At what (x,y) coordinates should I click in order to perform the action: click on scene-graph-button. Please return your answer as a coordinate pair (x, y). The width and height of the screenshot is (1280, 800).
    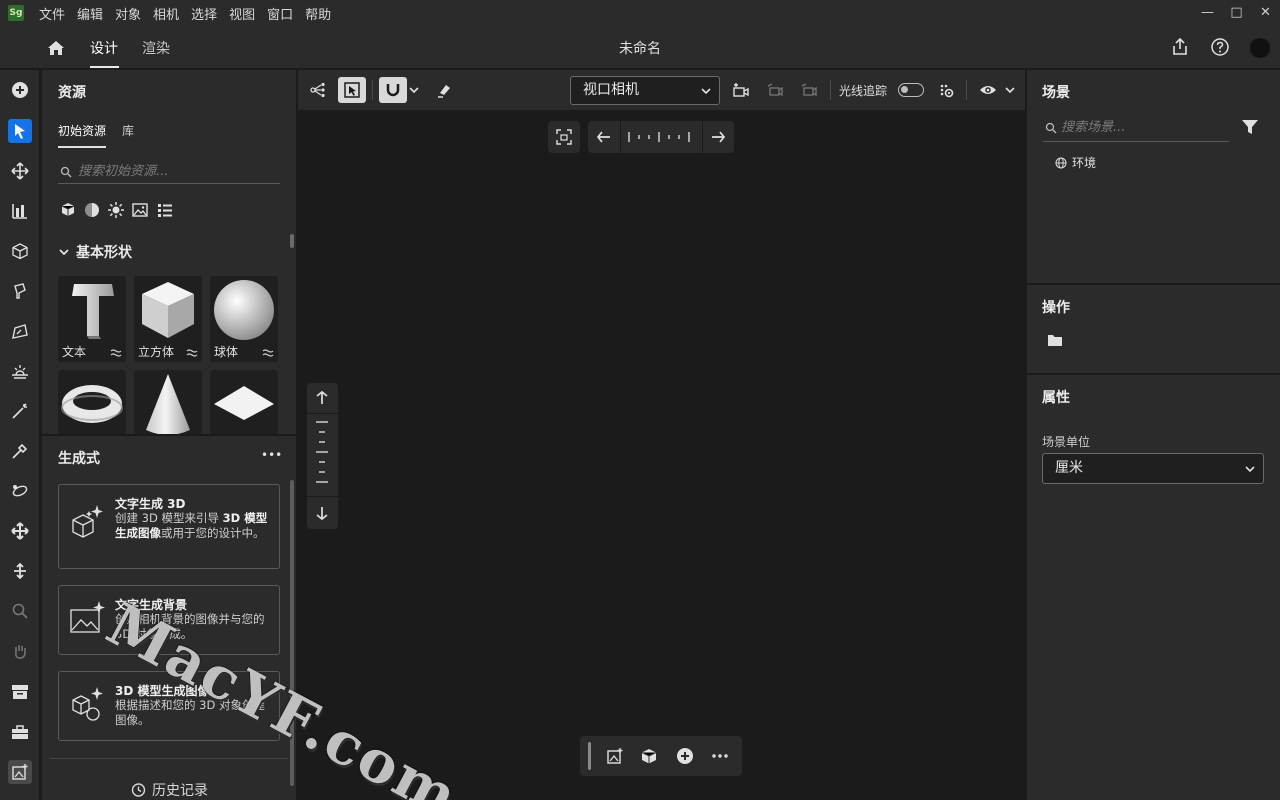
    Looking at the image, I should click on (318, 90).